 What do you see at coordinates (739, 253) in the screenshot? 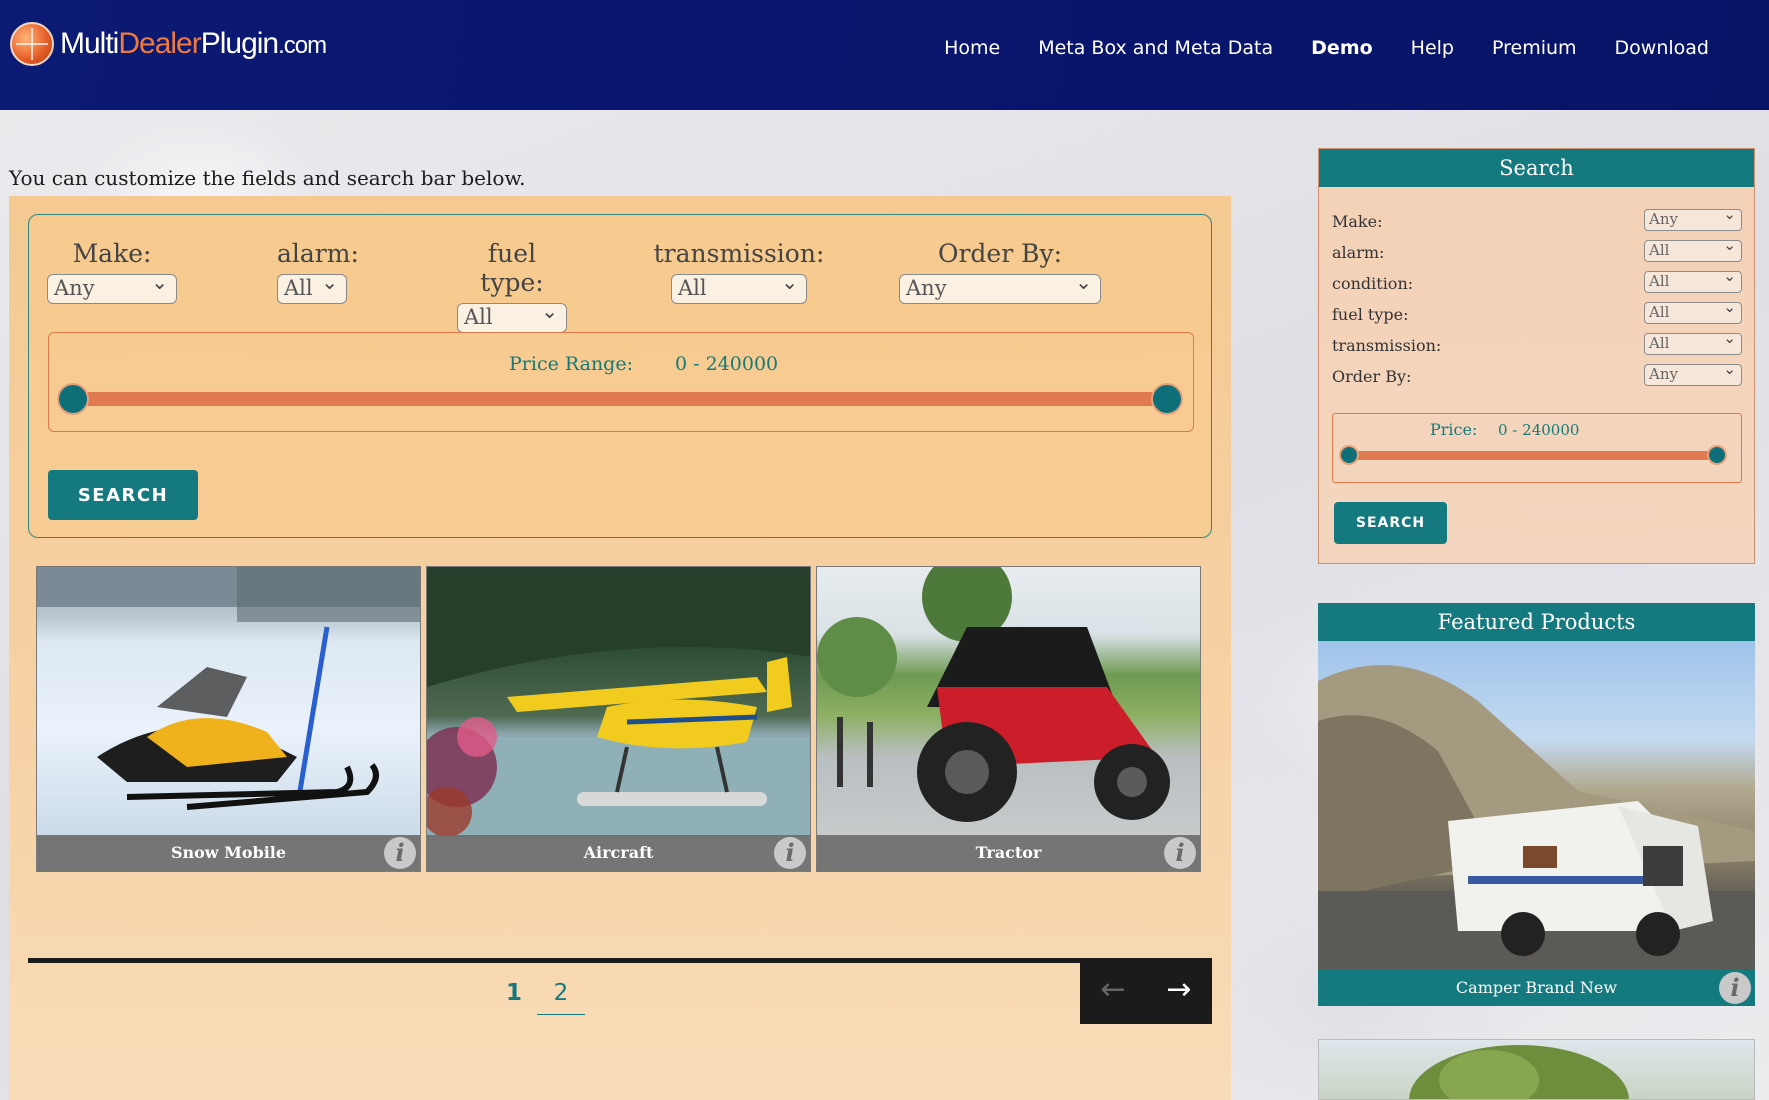
I see `filter-label: transmission:` at bounding box center [739, 253].